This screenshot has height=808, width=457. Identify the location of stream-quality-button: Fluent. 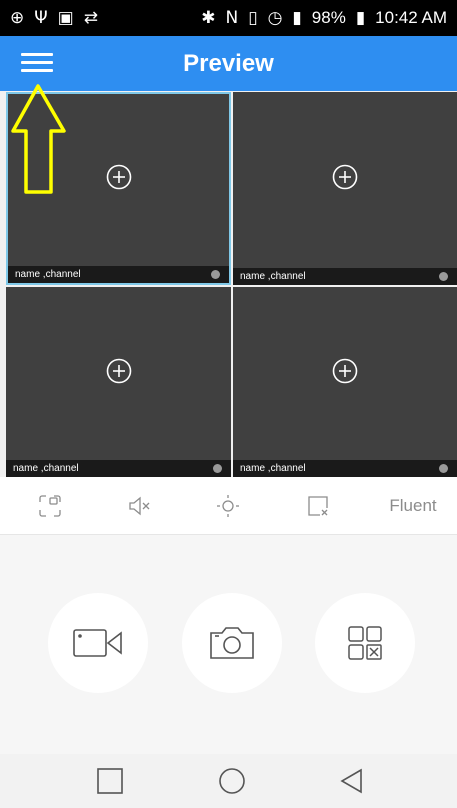
(413, 506).